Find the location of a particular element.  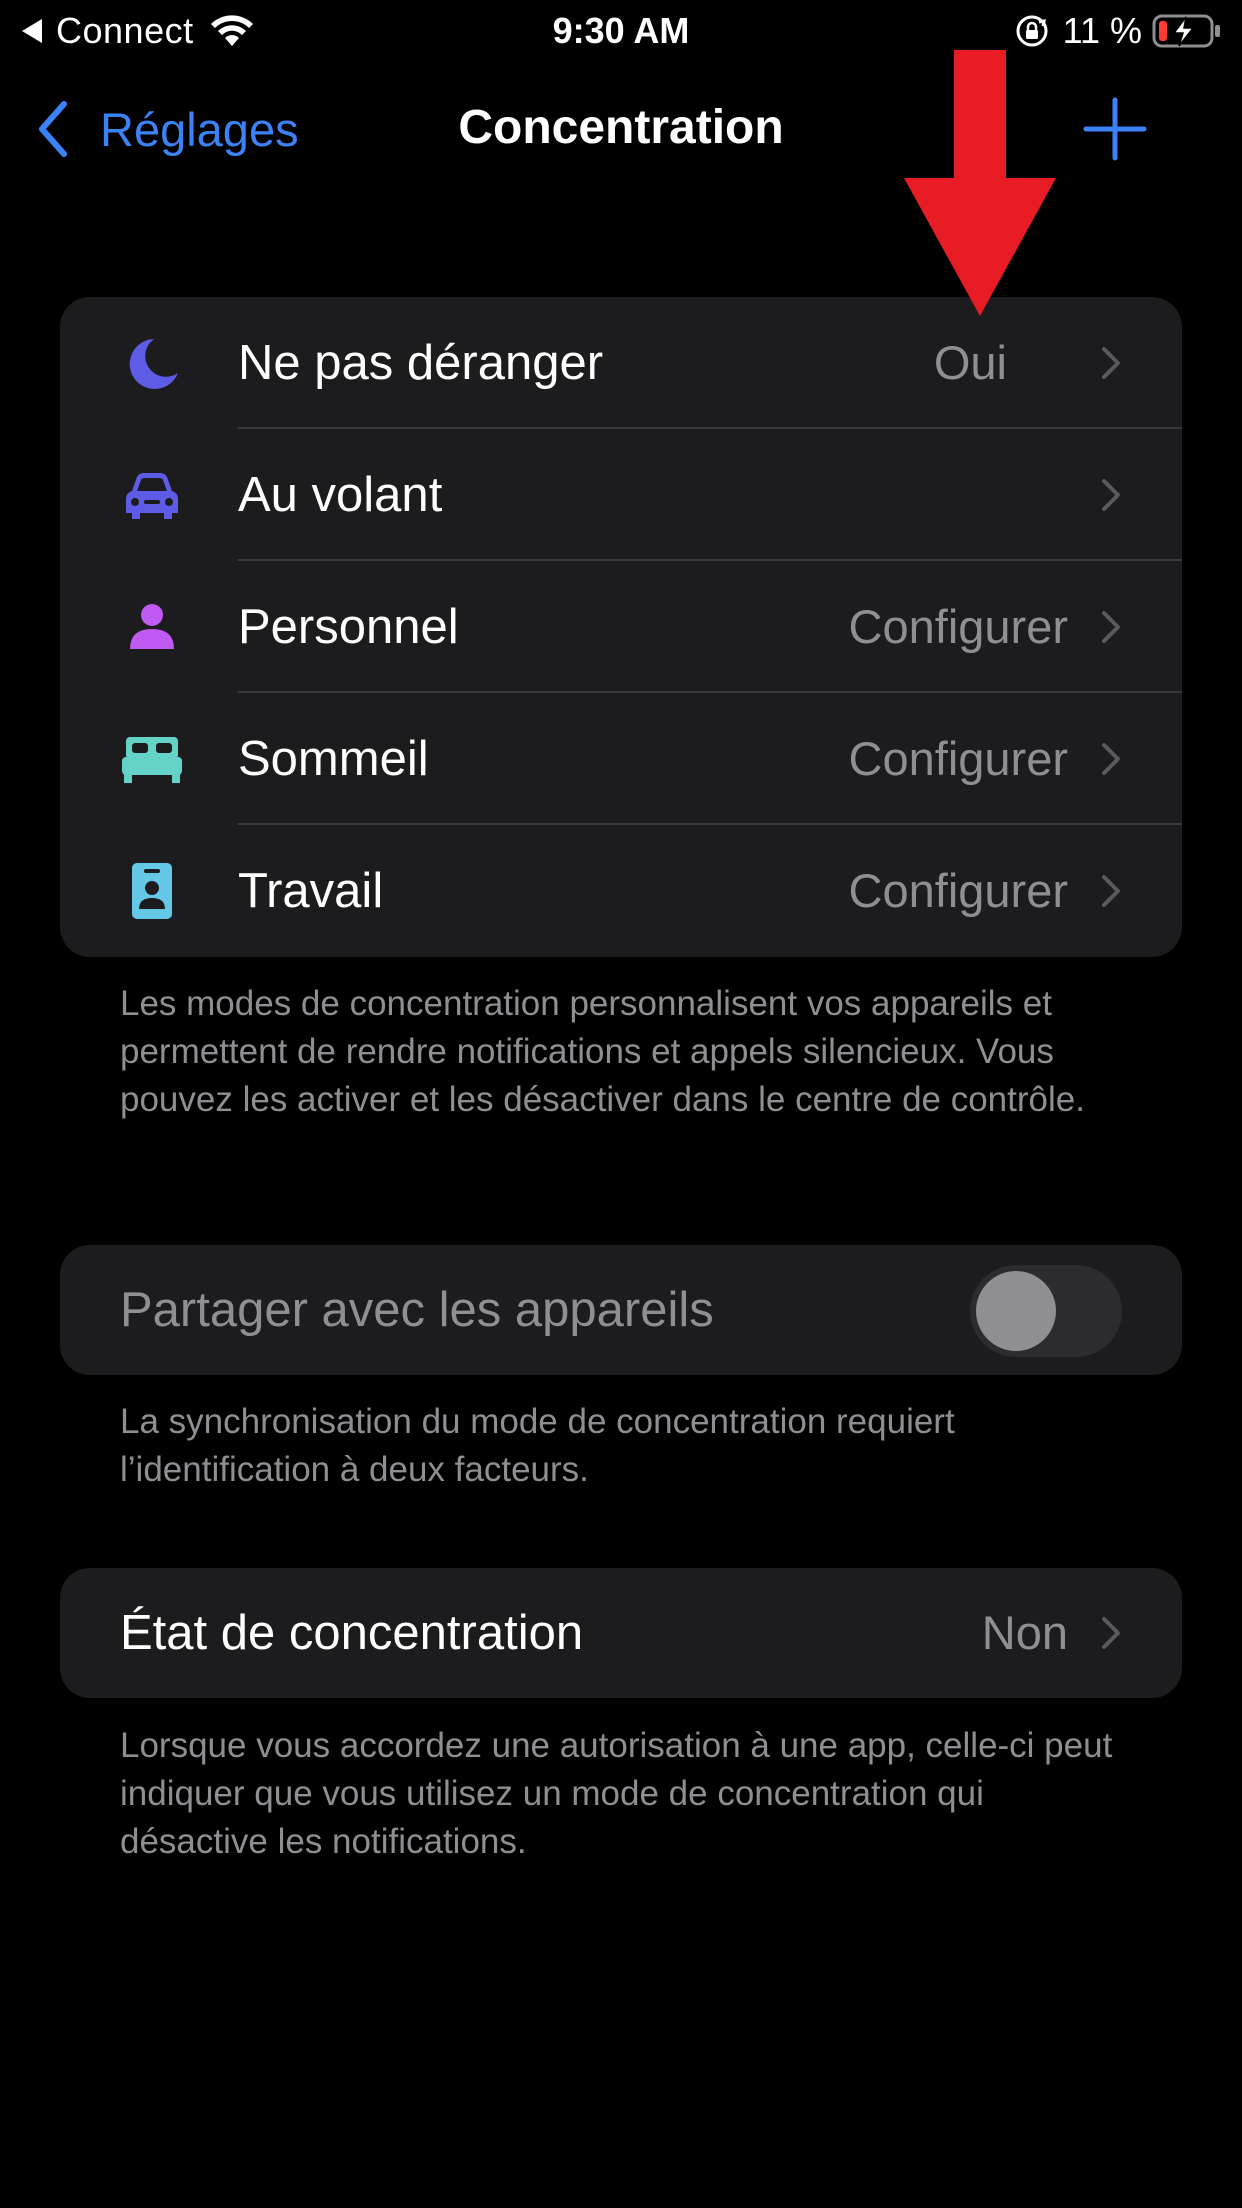

toggle-knob is located at coordinates (1016, 1311).